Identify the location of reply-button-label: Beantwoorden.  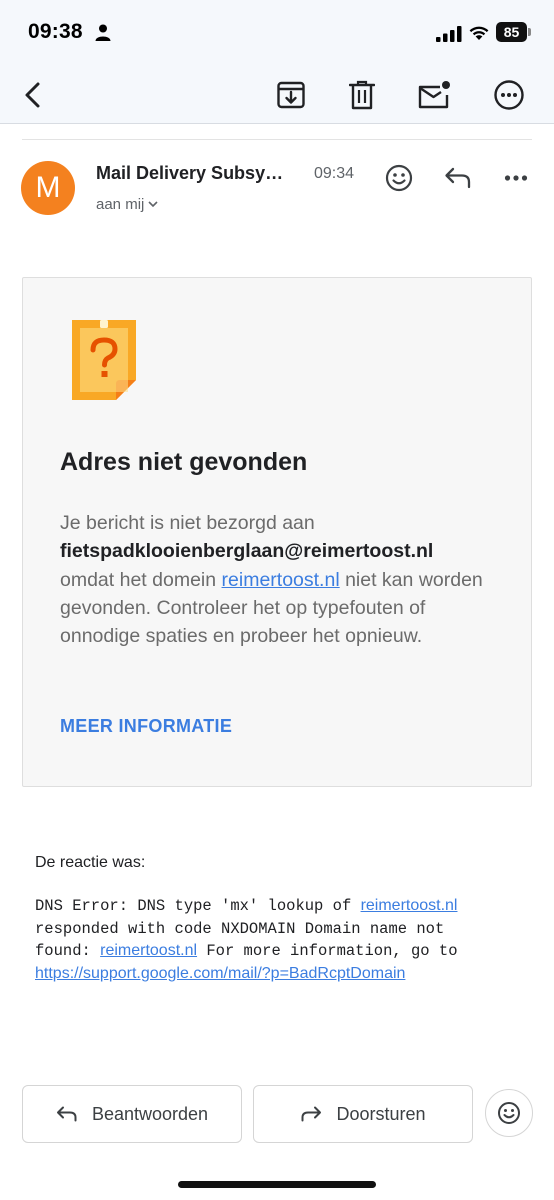
(150, 1113).